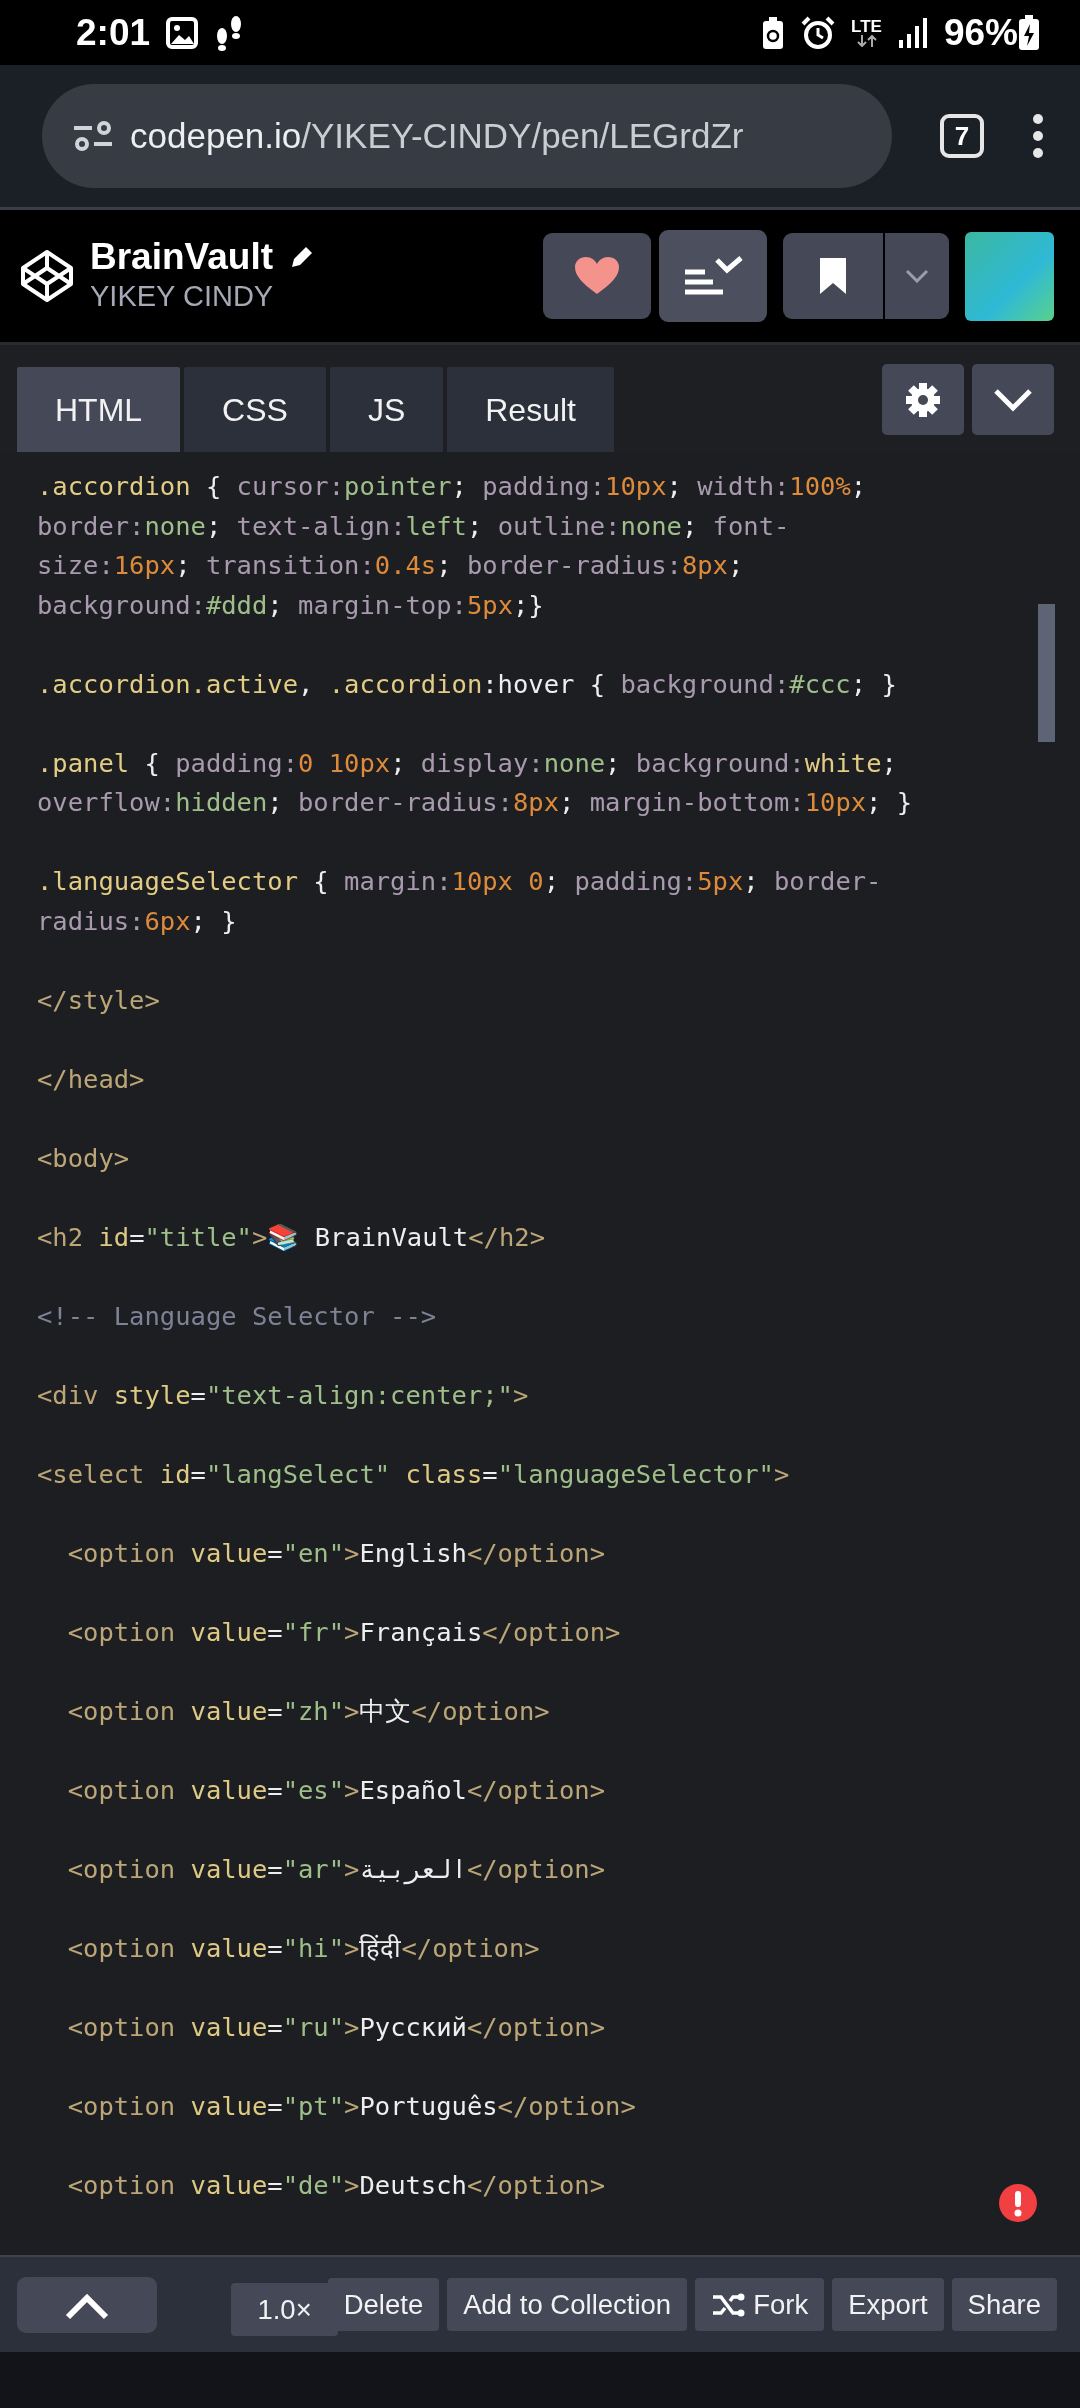 The width and height of the screenshot is (1080, 2408). Describe the element at coordinates (728, 2304) in the screenshot. I see `fork-icon` at that location.